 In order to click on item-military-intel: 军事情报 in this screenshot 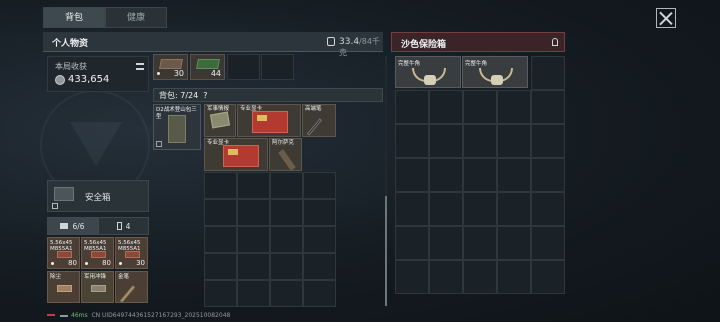, I will do `click(220, 120)`.